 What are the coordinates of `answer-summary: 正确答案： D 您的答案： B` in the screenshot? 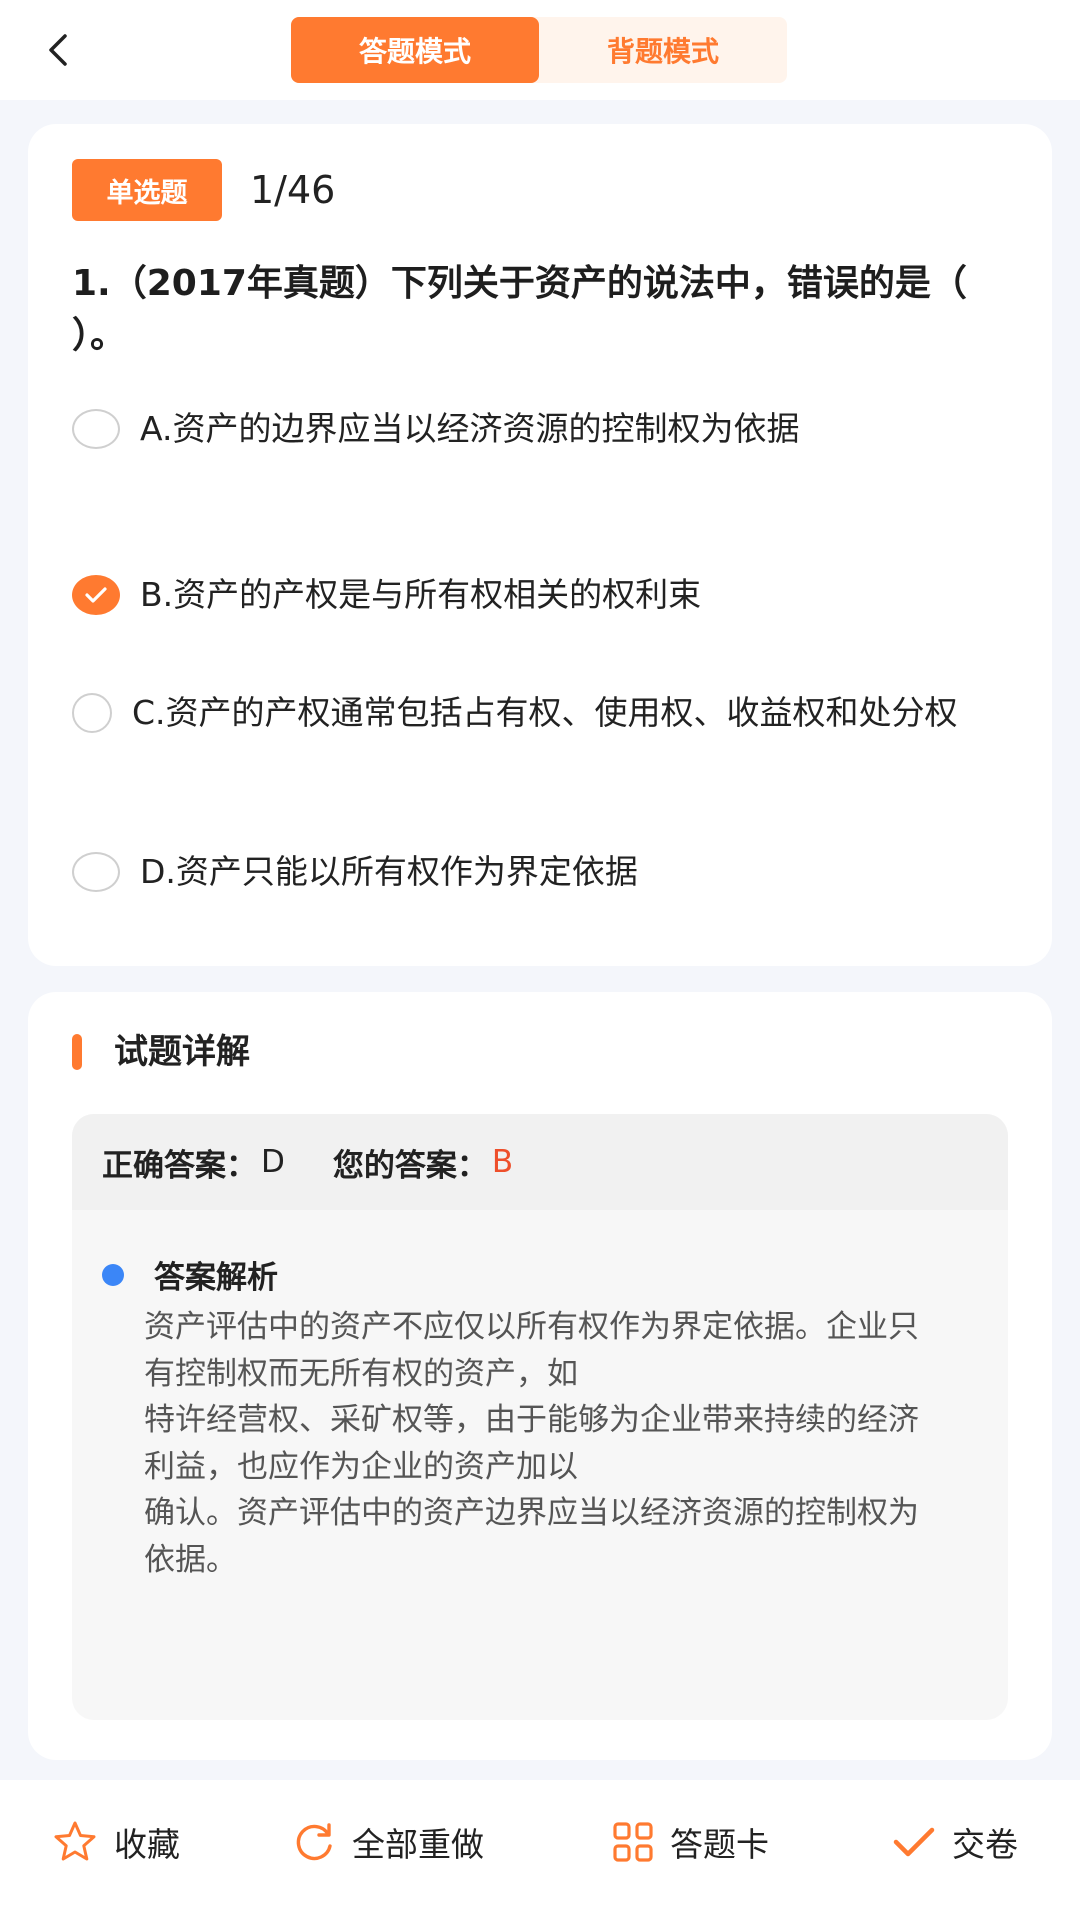 It's located at (540, 1162).